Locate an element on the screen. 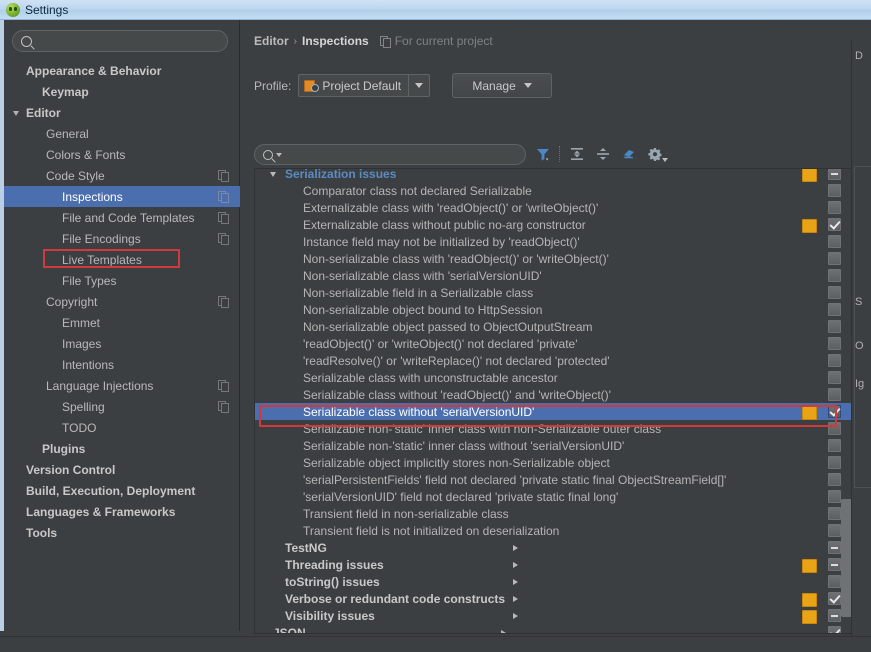  inspection-group-row: Verbose or redundant code constructs is located at coordinates (554, 598).